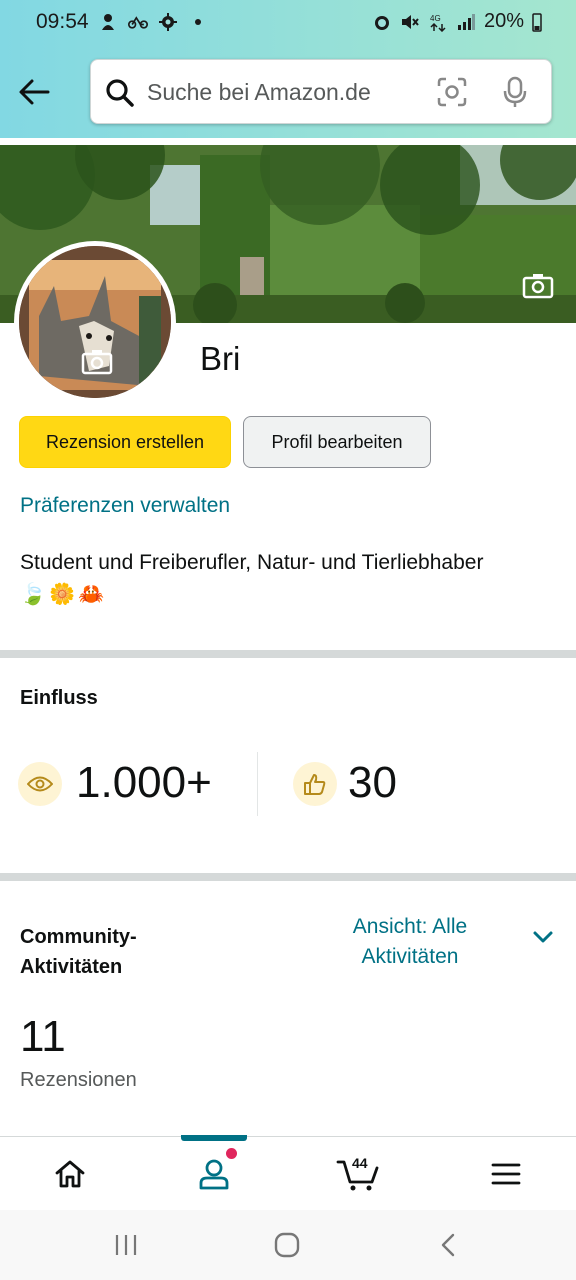 Image resolution: width=576 pixels, height=1280 pixels. I want to click on influence-title: Einfluss, so click(59, 698).